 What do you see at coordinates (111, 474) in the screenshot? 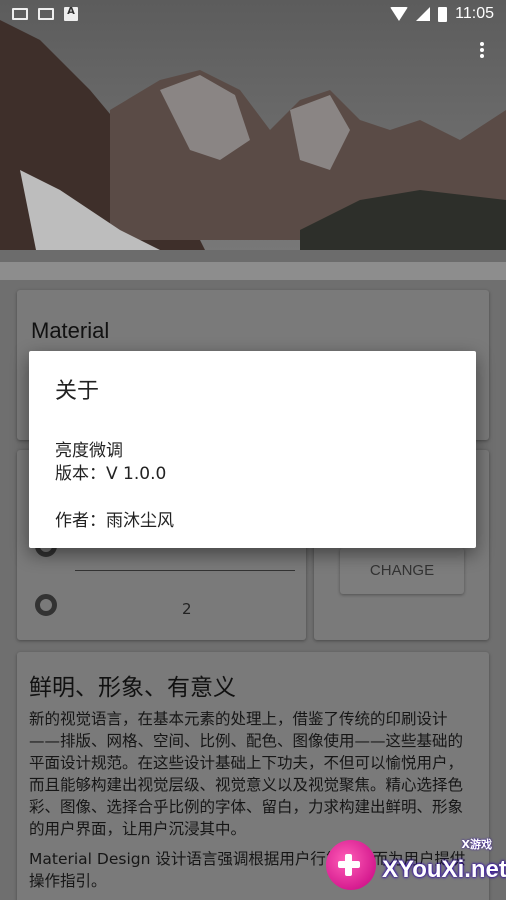
I see `dialog-version: 版本：V 1.0.0` at bounding box center [111, 474].